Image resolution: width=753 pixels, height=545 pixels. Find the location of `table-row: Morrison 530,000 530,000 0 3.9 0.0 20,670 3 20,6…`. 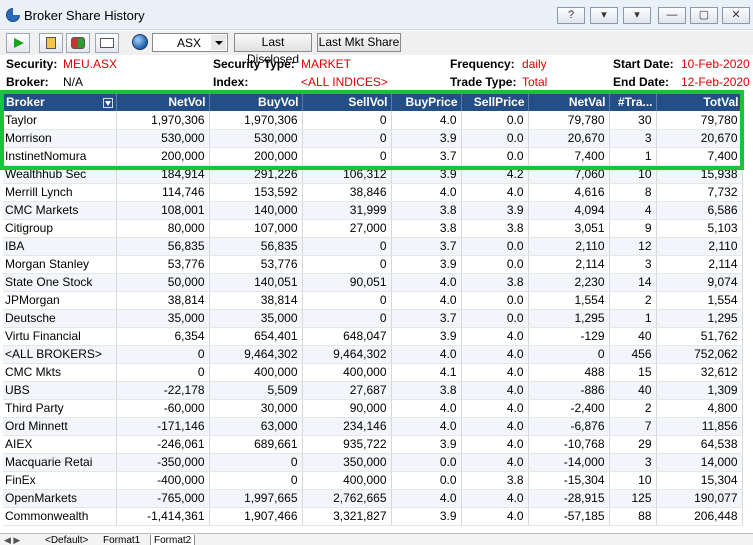

table-row: Morrison 530,000 530,000 0 3.9 0.0 20,670 3 20,6… is located at coordinates (373, 138).